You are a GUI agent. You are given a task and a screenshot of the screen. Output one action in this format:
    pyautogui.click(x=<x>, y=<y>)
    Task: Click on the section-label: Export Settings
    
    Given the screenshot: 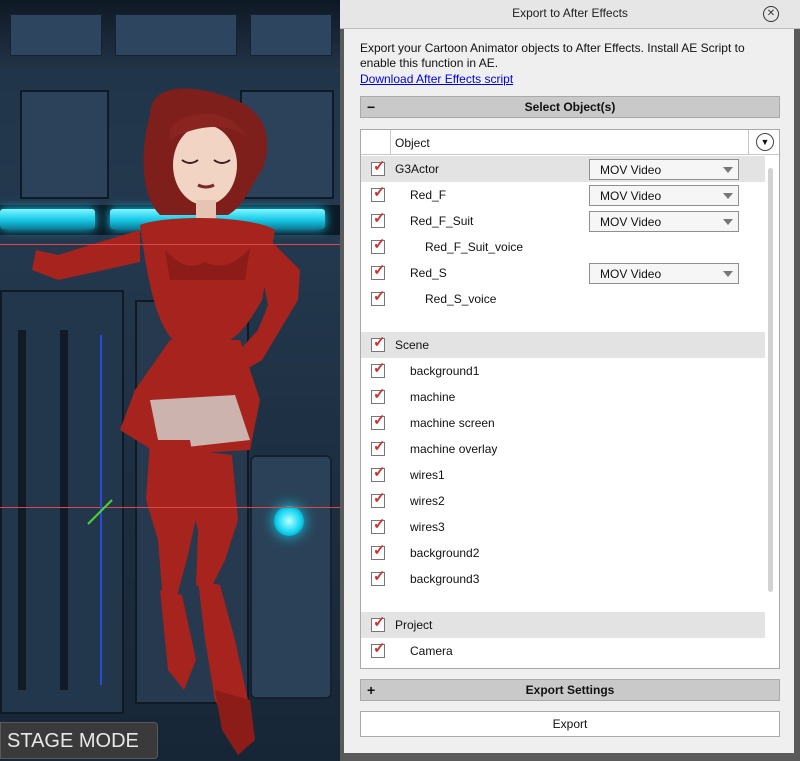 What is the action you would take?
    pyautogui.click(x=570, y=690)
    